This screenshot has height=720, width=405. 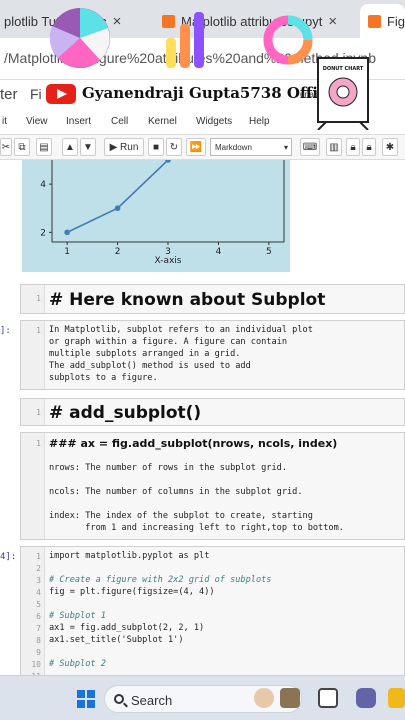 I want to click on cell-toolbar-icon: ▥, so click(x=334, y=147).